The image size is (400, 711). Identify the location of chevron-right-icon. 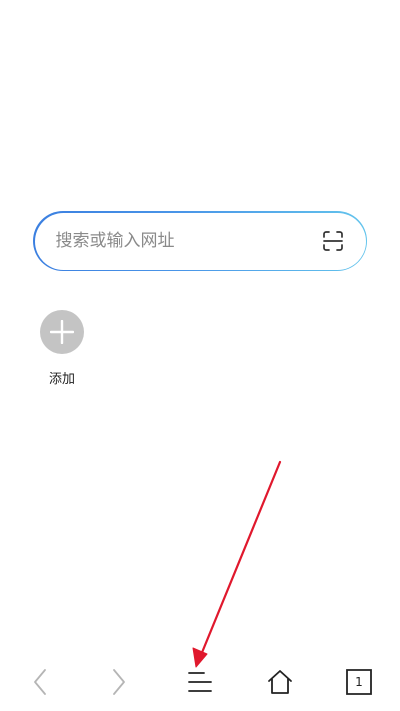
(119, 682).